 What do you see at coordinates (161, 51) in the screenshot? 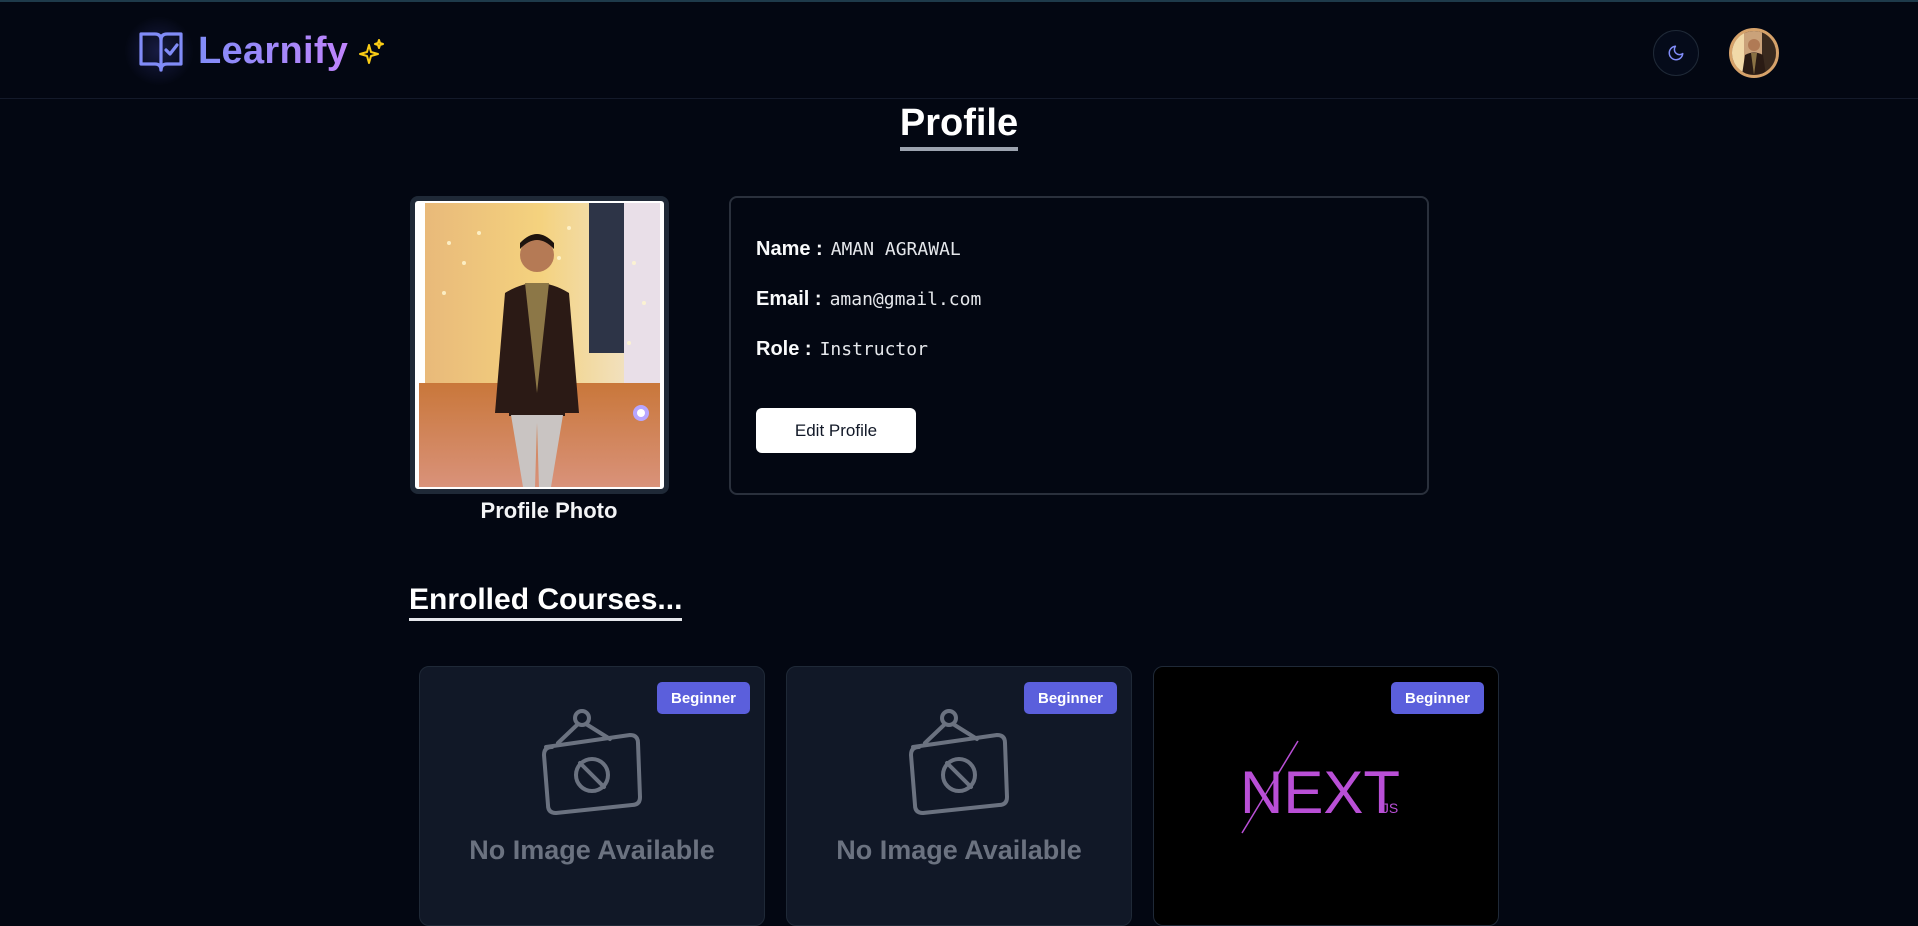
I see `book-check-icon` at bounding box center [161, 51].